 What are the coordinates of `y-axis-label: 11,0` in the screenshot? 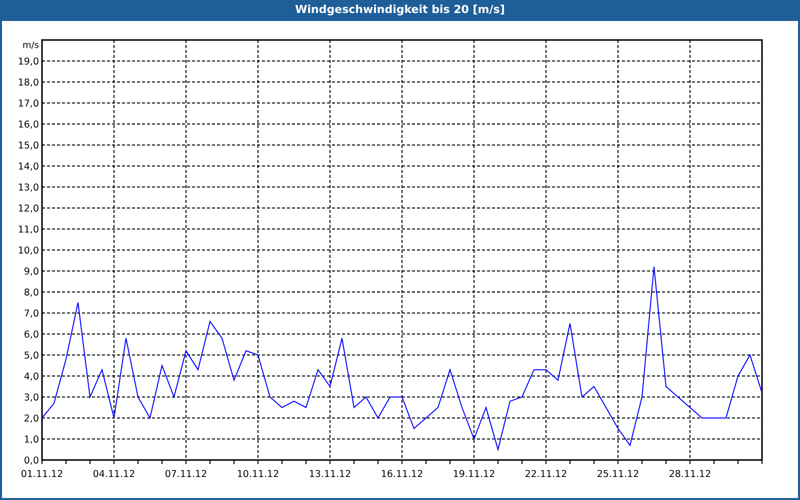 It's located at (28, 230).